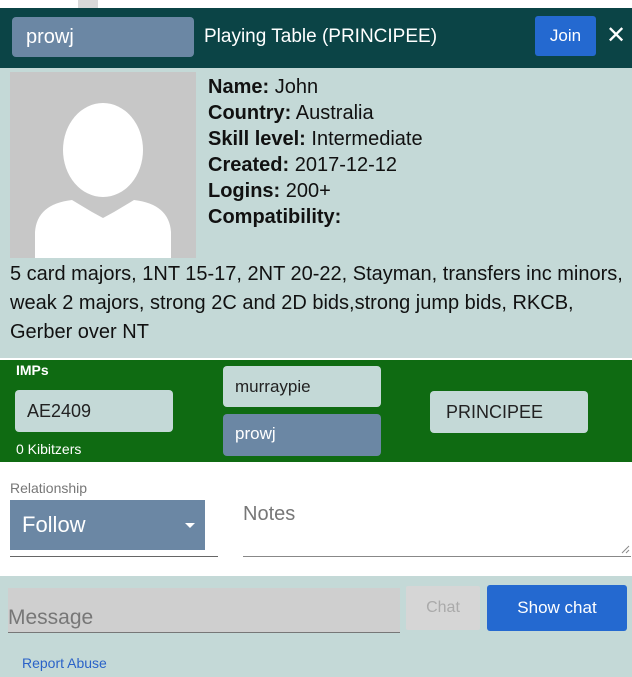 The height and width of the screenshot is (677, 632). What do you see at coordinates (334, 113) in the screenshot?
I see `country-value: Australia` at bounding box center [334, 113].